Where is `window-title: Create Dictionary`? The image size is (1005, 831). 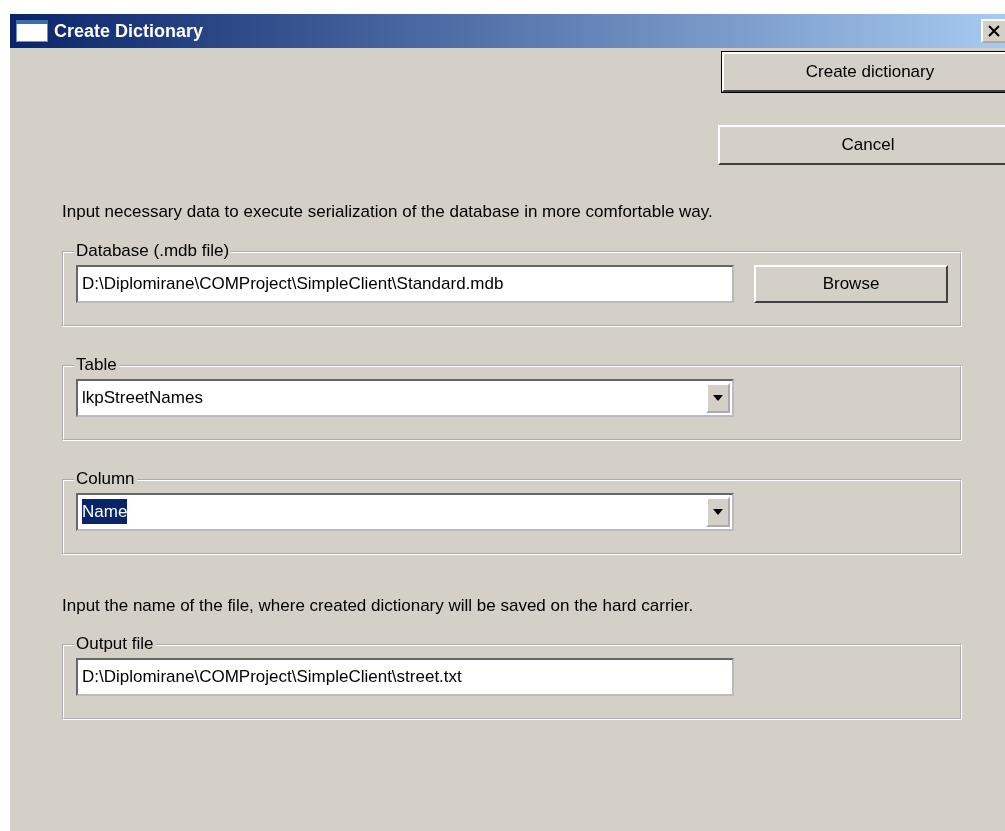
window-title: Create Dictionary is located at coordinates (129, 31).